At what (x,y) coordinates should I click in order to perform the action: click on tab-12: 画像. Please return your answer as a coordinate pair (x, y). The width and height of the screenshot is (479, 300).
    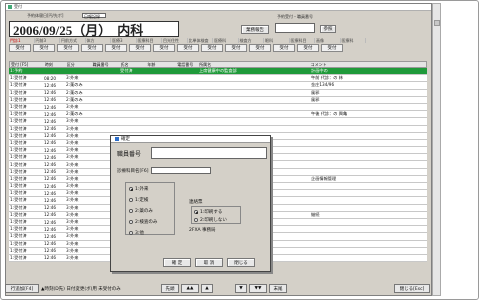
    Looking at the image, I should click on (328, 40).